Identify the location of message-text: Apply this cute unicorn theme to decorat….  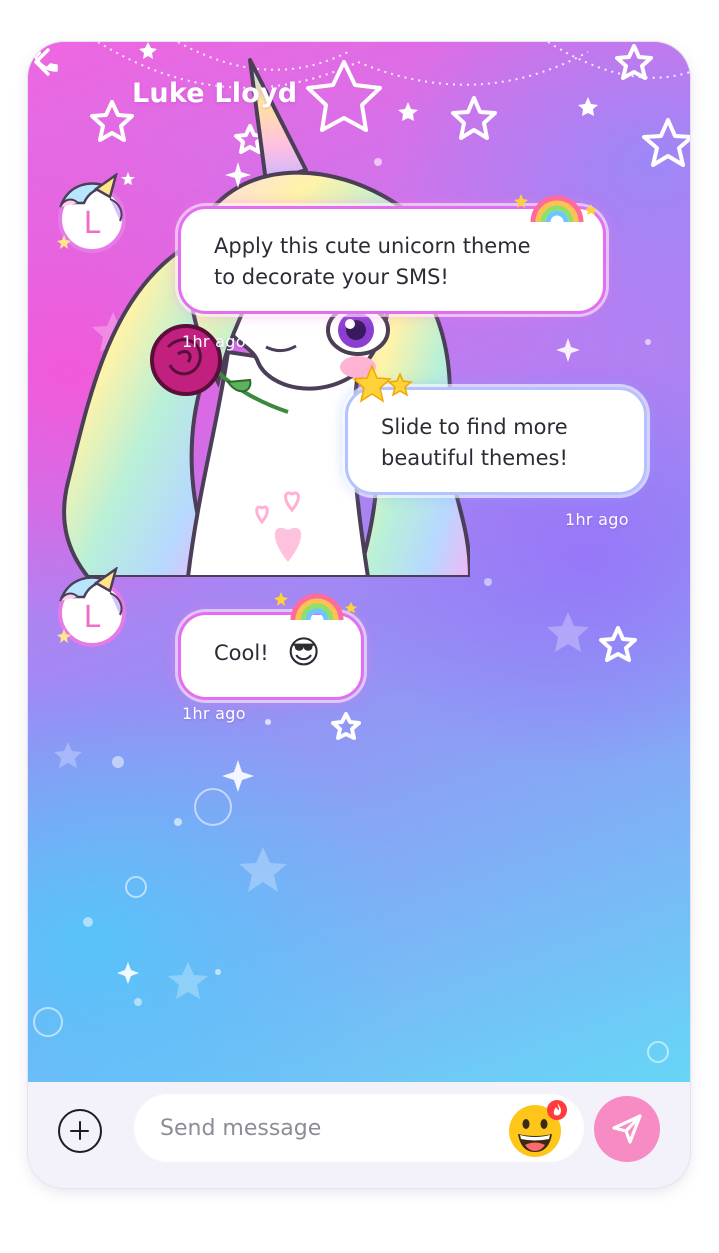
(372, 262).